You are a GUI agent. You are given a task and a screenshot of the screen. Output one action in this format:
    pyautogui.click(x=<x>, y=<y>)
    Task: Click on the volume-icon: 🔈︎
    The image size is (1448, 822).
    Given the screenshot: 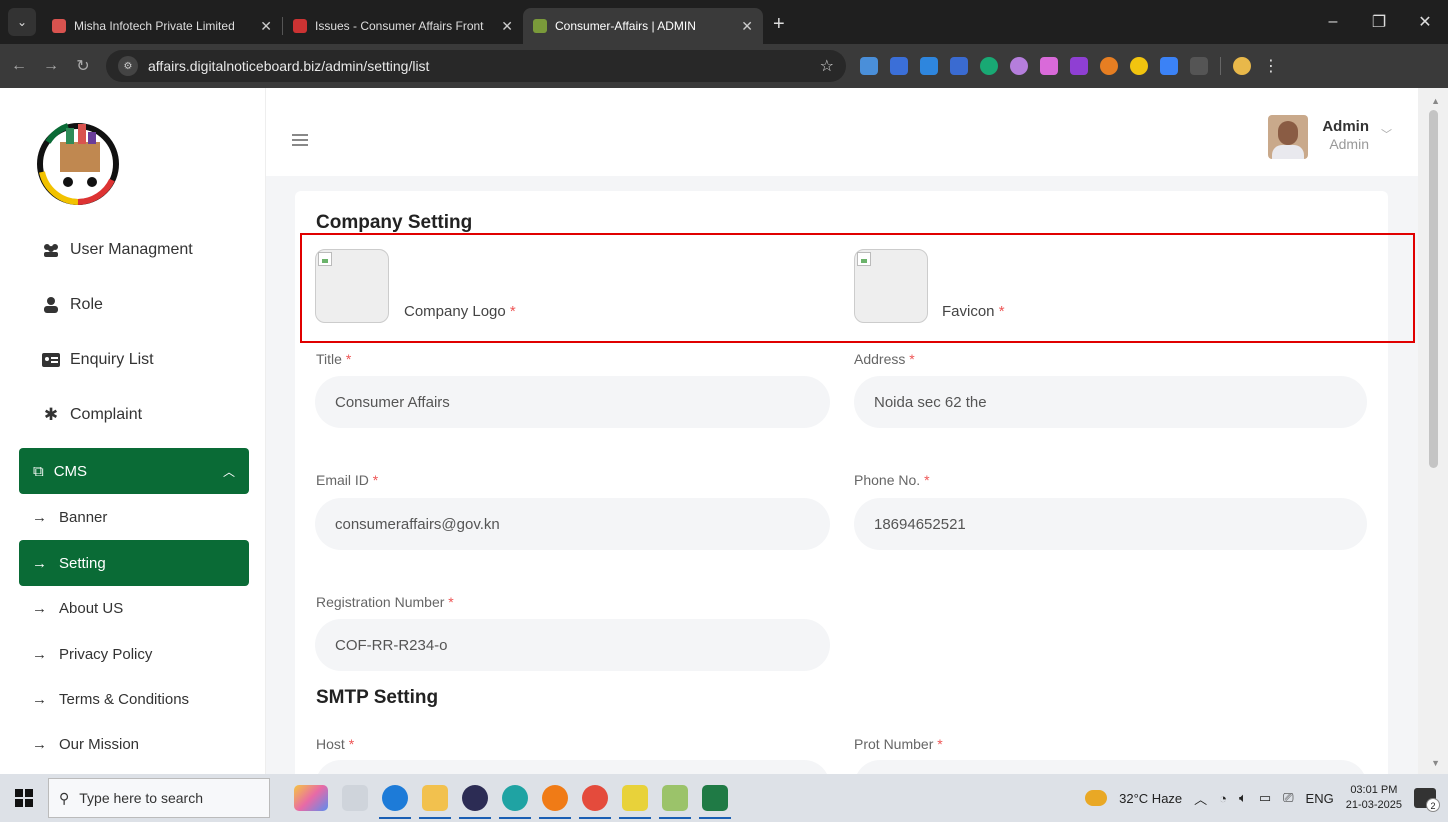 What is the action you would take?
    pyautogui.click(x=1243, y=798)
    